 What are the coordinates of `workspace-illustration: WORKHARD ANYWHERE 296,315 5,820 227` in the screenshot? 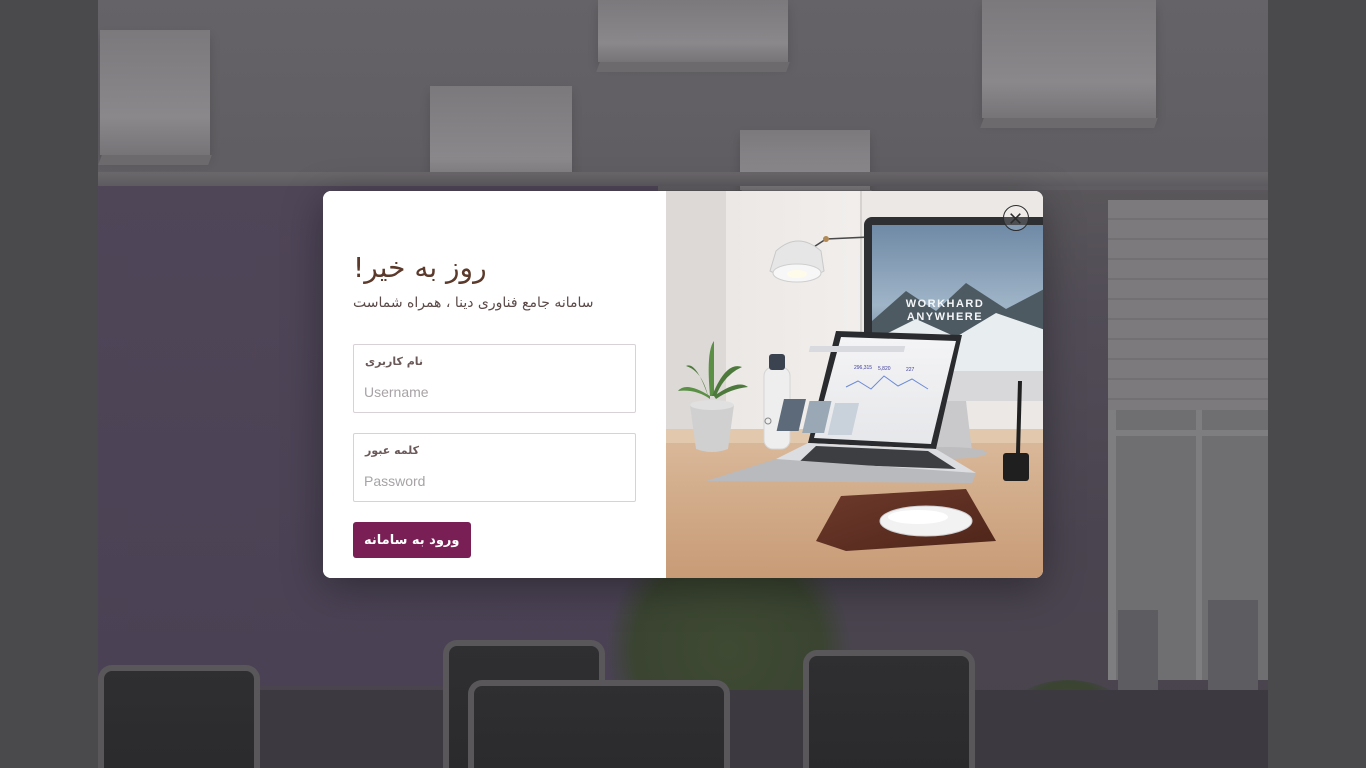 It's located at (854, 384).